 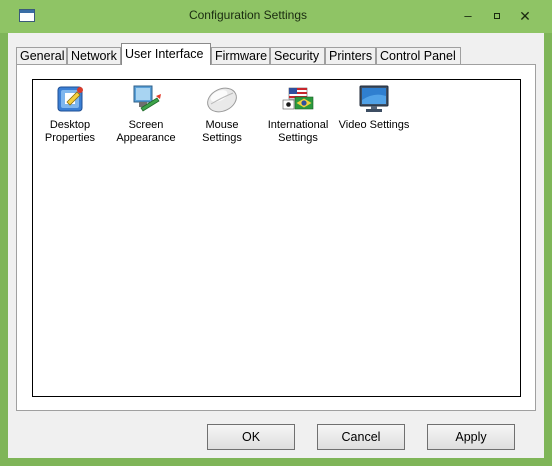 I want to click on apply-button: Apply, so click(x=471, y=437).